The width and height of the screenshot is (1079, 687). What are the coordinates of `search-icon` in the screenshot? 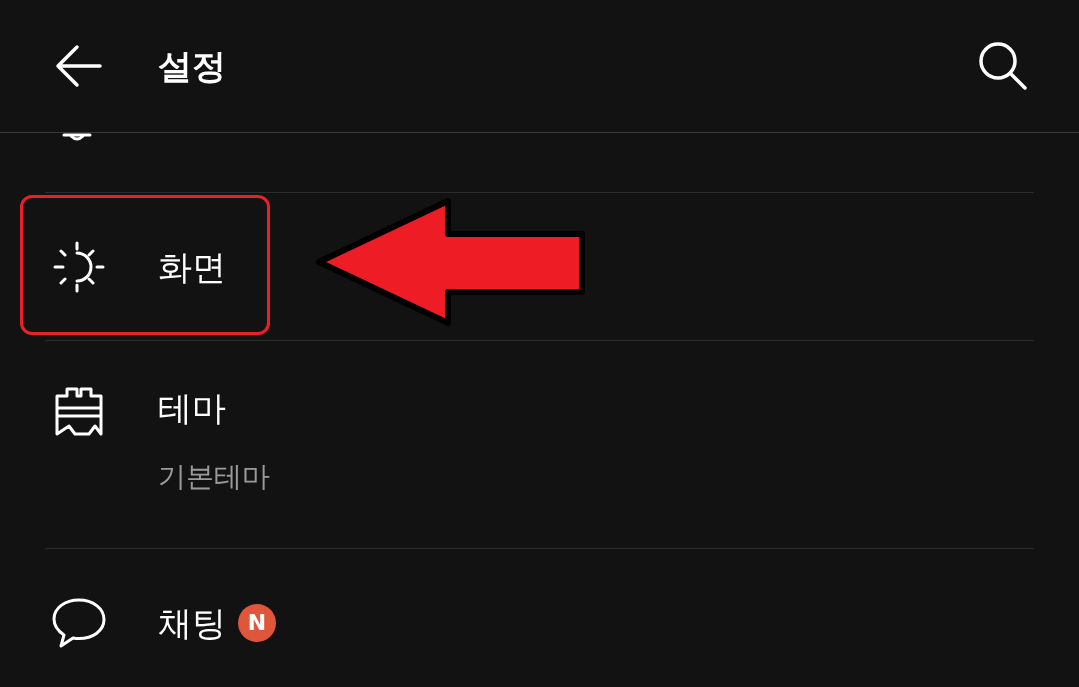 It's located at (1003, 66).